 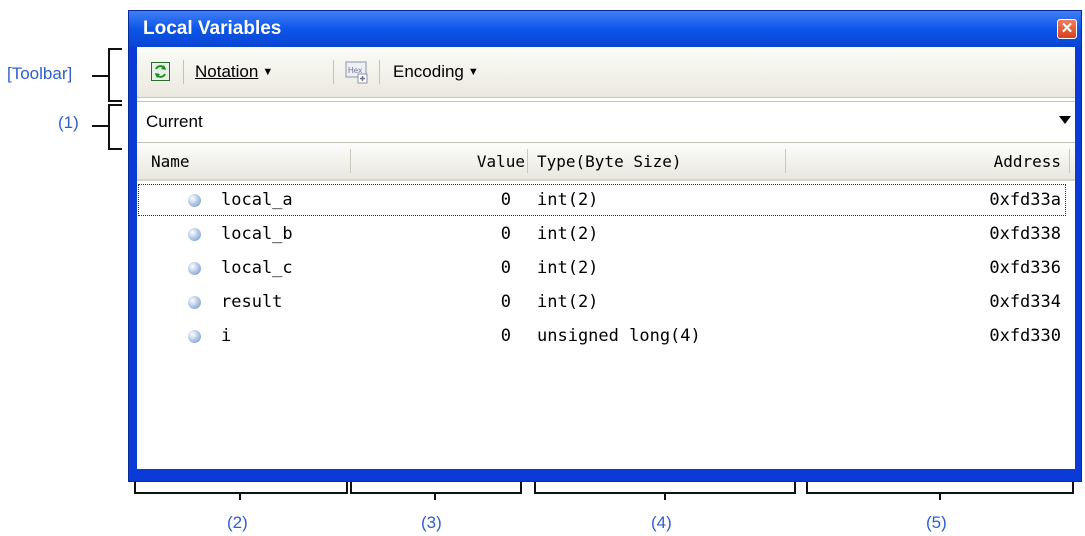 What do you see at coordinates (606, 122) in the screenshot?
I see `scope-dropdown: Current` at bounding box center [606, 122].